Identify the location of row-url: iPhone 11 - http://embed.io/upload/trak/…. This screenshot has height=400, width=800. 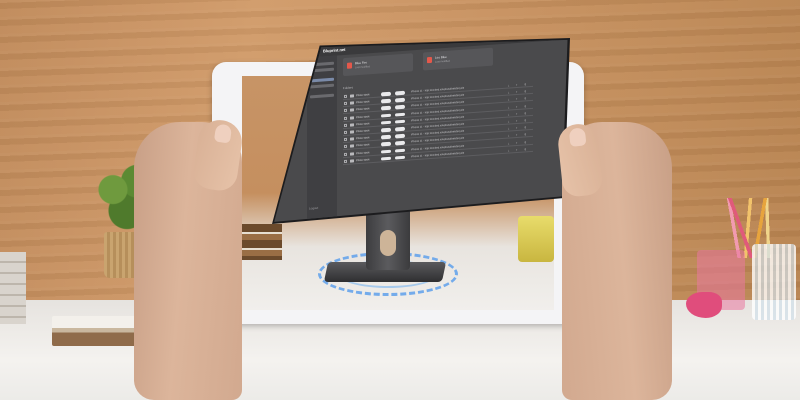
(438, 155).